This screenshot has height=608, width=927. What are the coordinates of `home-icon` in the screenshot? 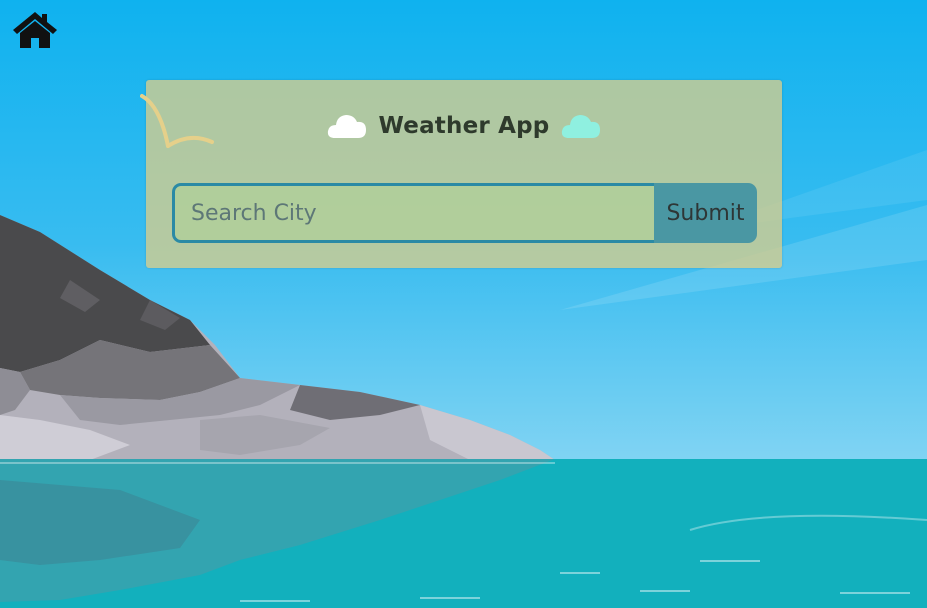 It's located at (35, 30).